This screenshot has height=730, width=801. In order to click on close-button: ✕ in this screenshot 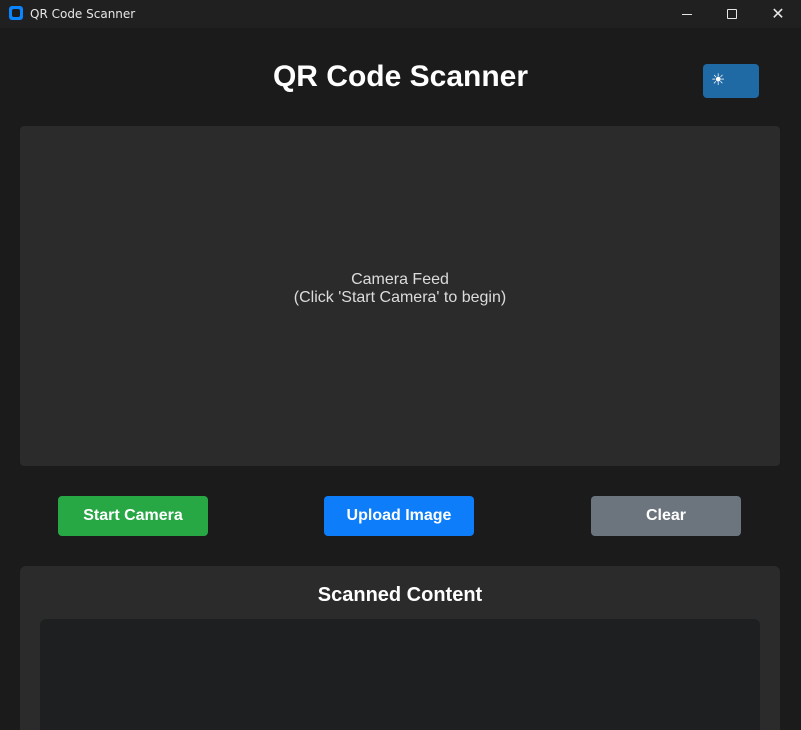, I will do `click(778, 14)`.